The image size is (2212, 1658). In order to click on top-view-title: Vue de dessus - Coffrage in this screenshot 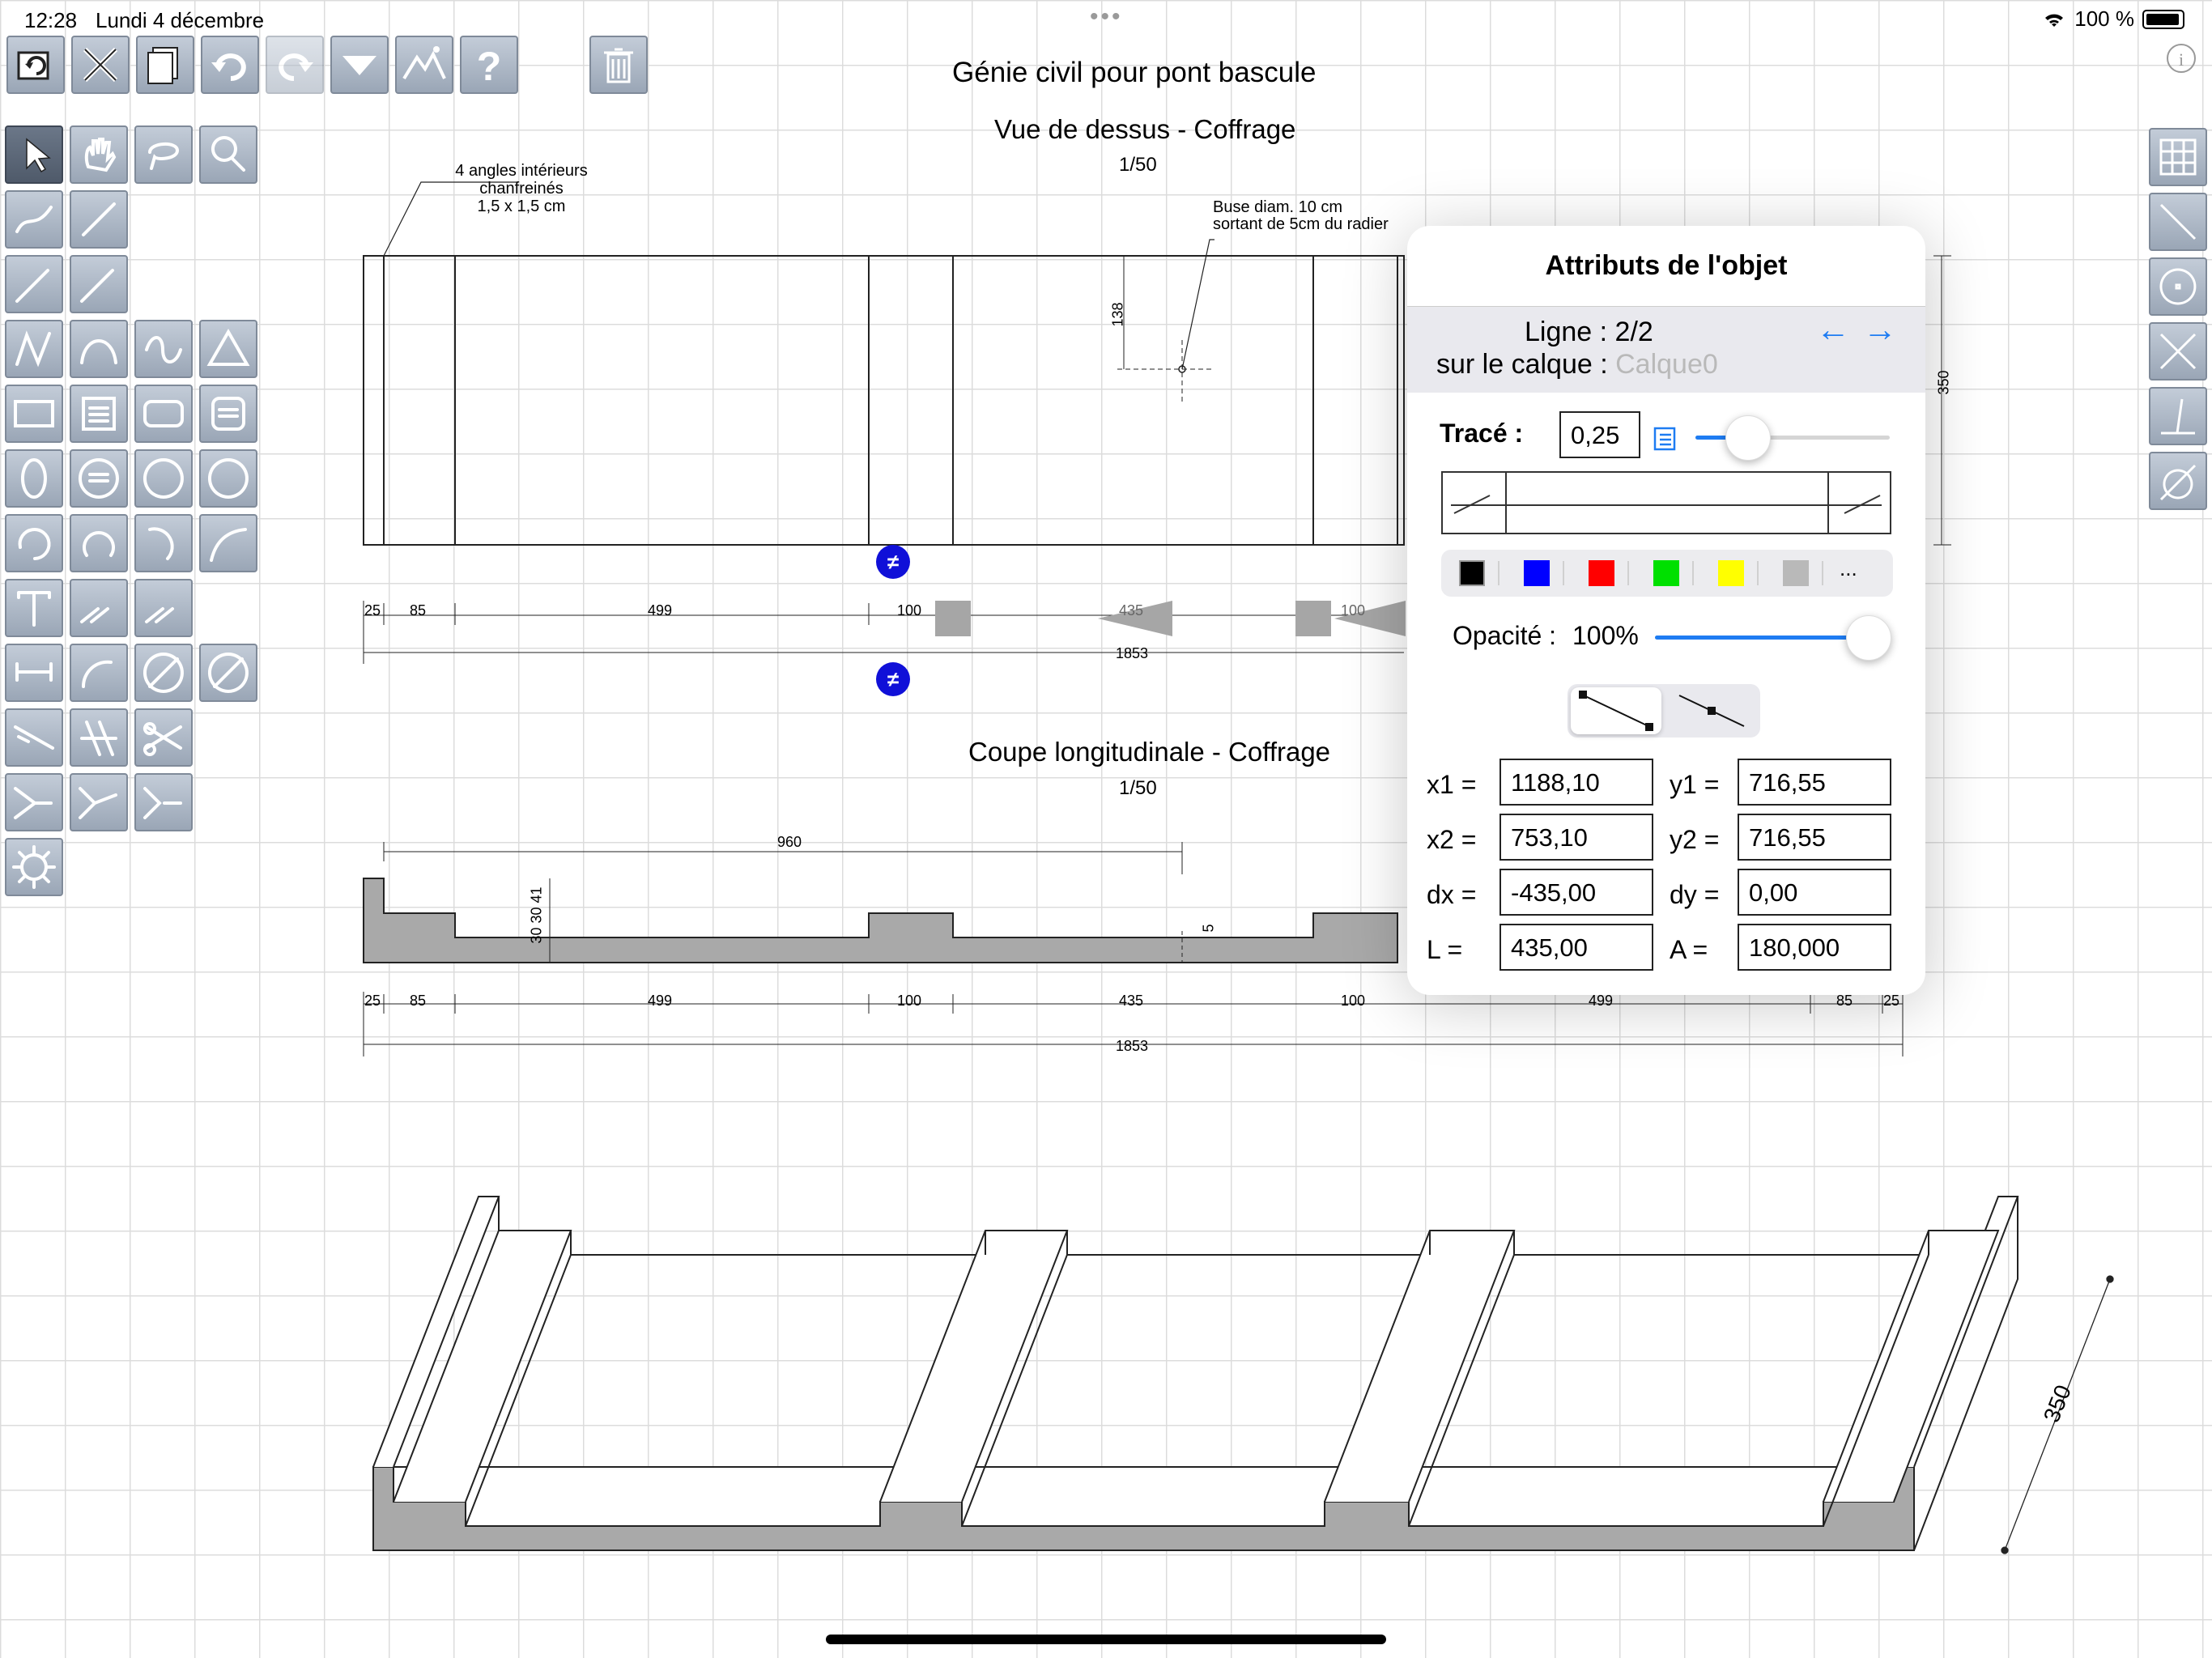, I will do `click(1145, 129)`.